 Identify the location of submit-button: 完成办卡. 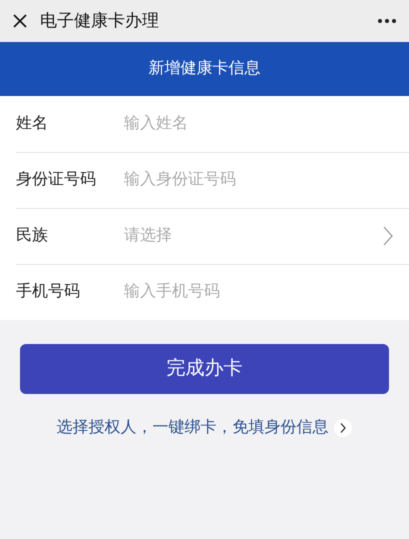
(204, 369).